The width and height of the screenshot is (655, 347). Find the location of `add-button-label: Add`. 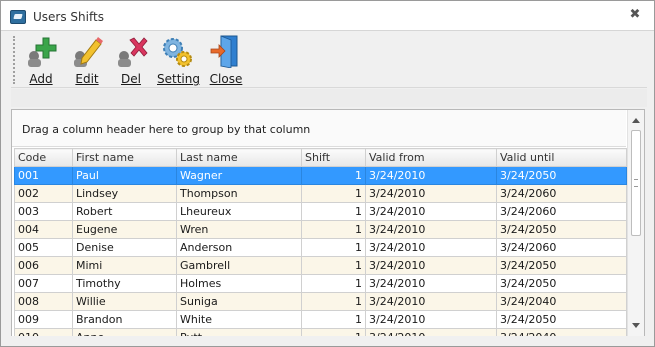

add-button-label: Add is located at coordinates (41, 79).